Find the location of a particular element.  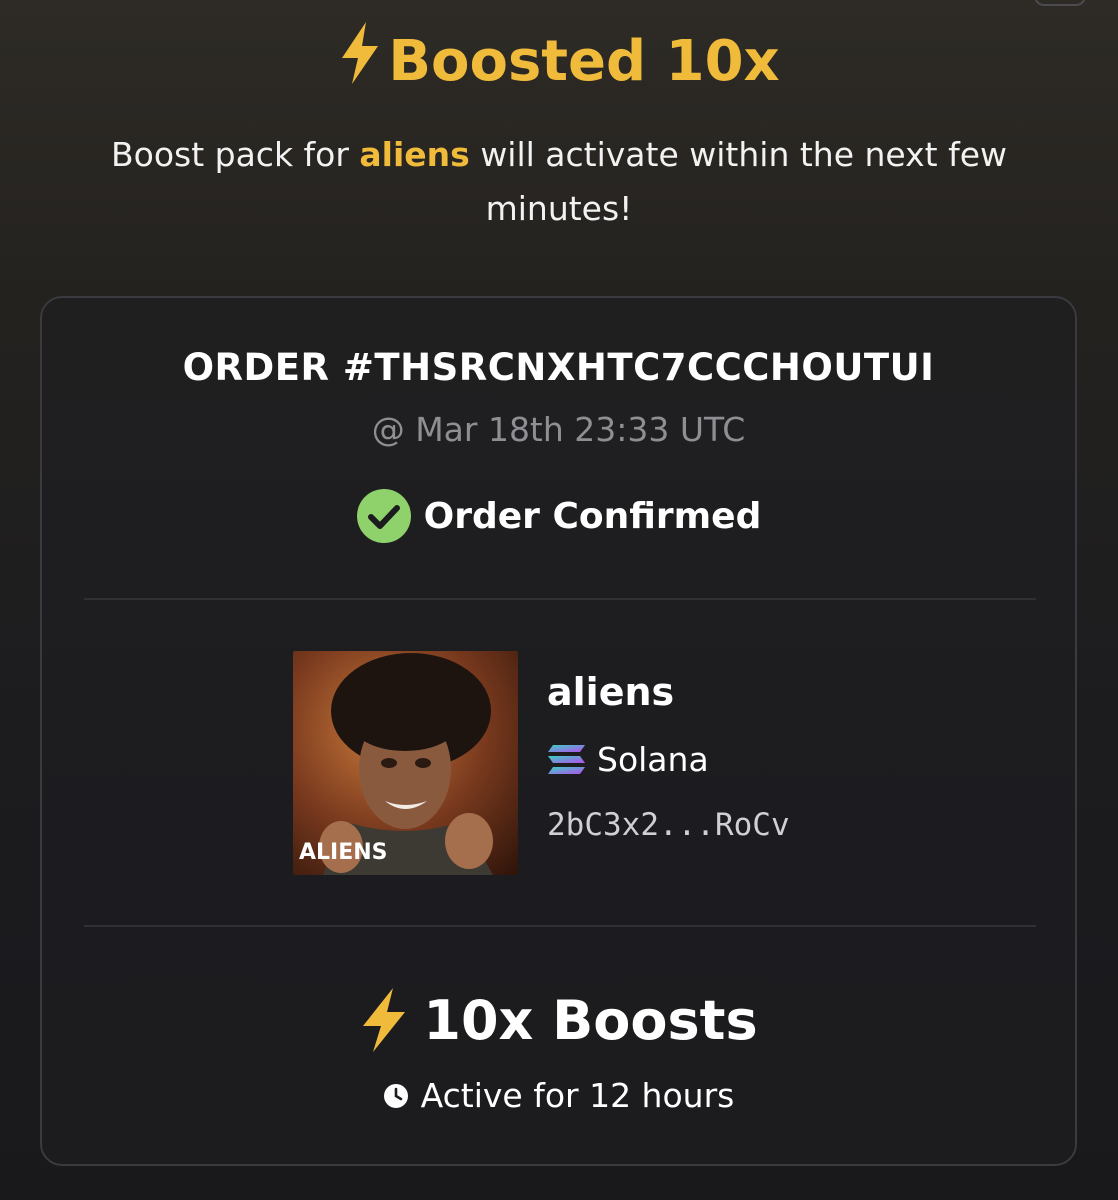

token-image: ALIENS is located at coordinates (405, 763).